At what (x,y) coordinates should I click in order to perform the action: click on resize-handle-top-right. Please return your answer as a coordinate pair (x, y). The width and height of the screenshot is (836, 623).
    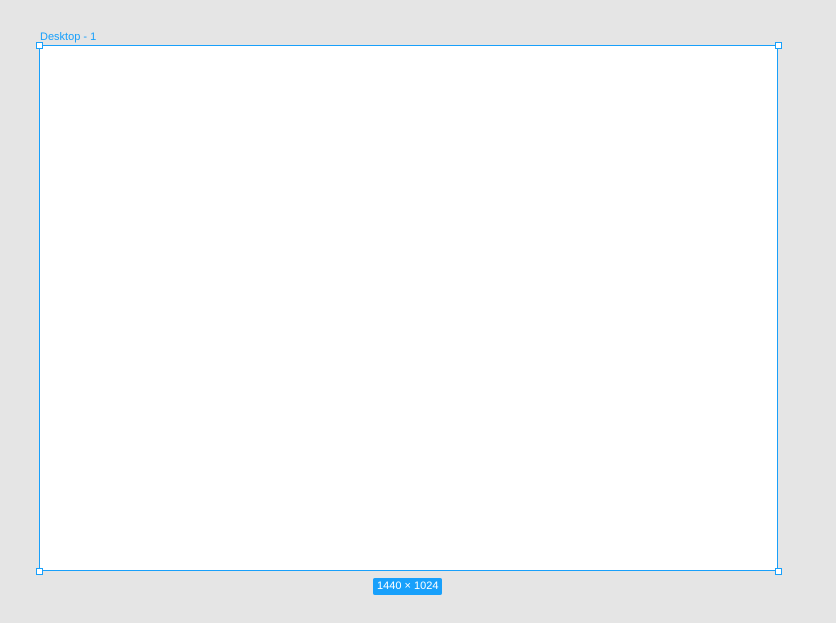
    Looking at the image, I should click on (778, 45).